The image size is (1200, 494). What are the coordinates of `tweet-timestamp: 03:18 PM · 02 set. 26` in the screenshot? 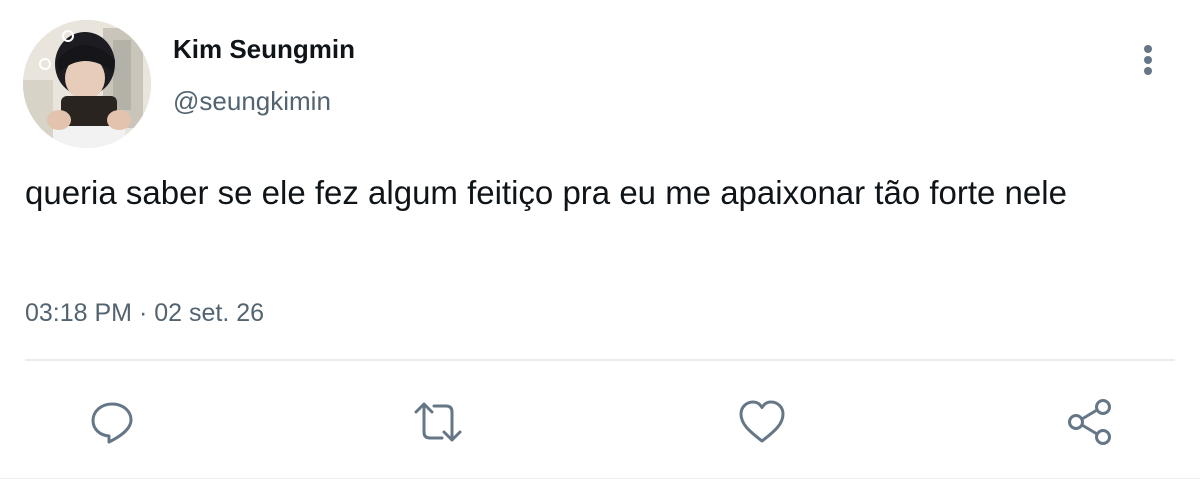 It's located at (144, 313).